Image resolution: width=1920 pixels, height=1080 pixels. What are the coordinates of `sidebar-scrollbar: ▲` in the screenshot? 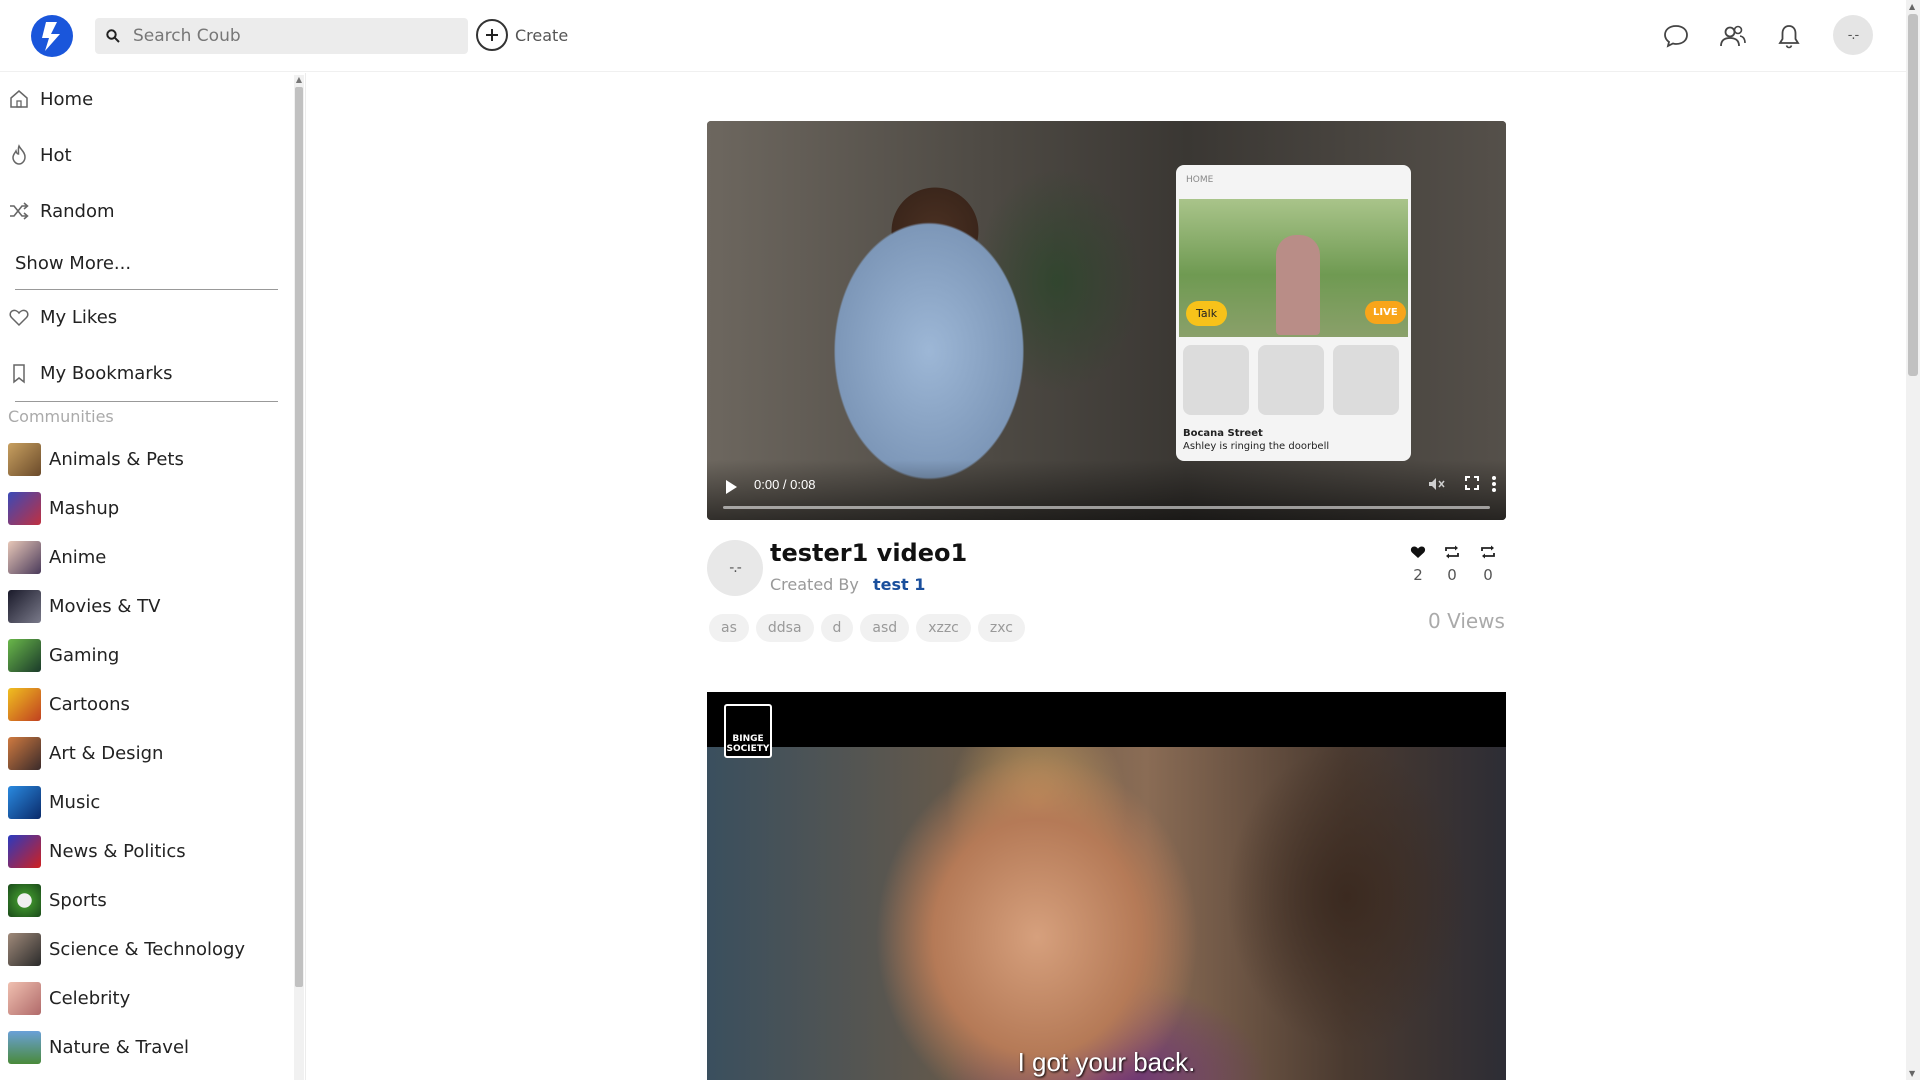 It's located at (299, 577).